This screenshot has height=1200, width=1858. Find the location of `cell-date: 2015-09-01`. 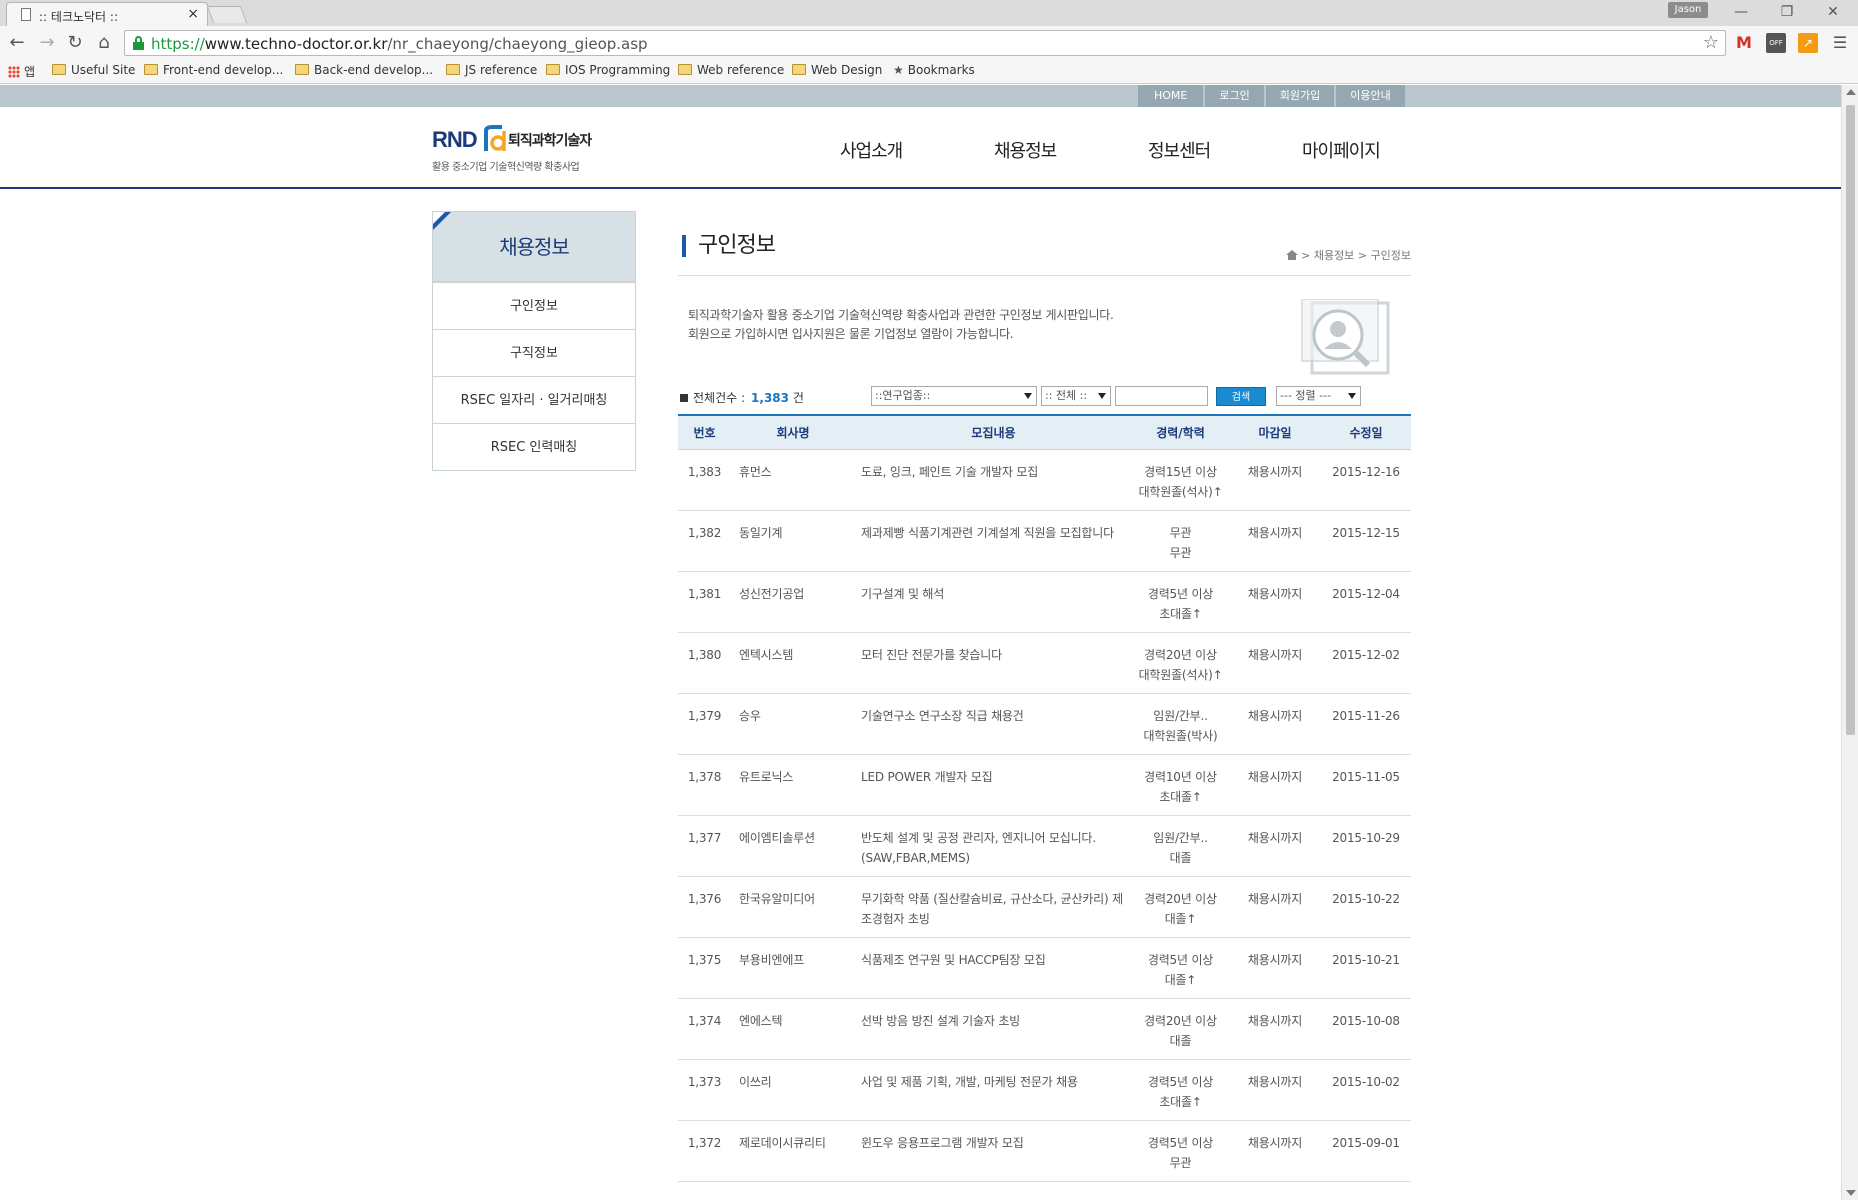

cell-date: 2015-09-01 is located at coordinates (1366, 1151).